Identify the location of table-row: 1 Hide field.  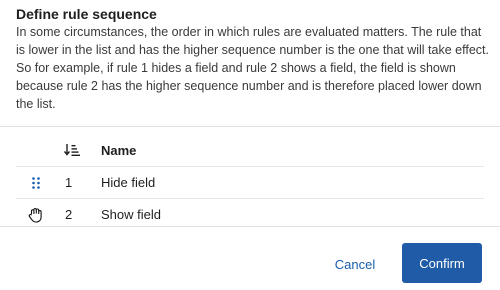
(250, 182).